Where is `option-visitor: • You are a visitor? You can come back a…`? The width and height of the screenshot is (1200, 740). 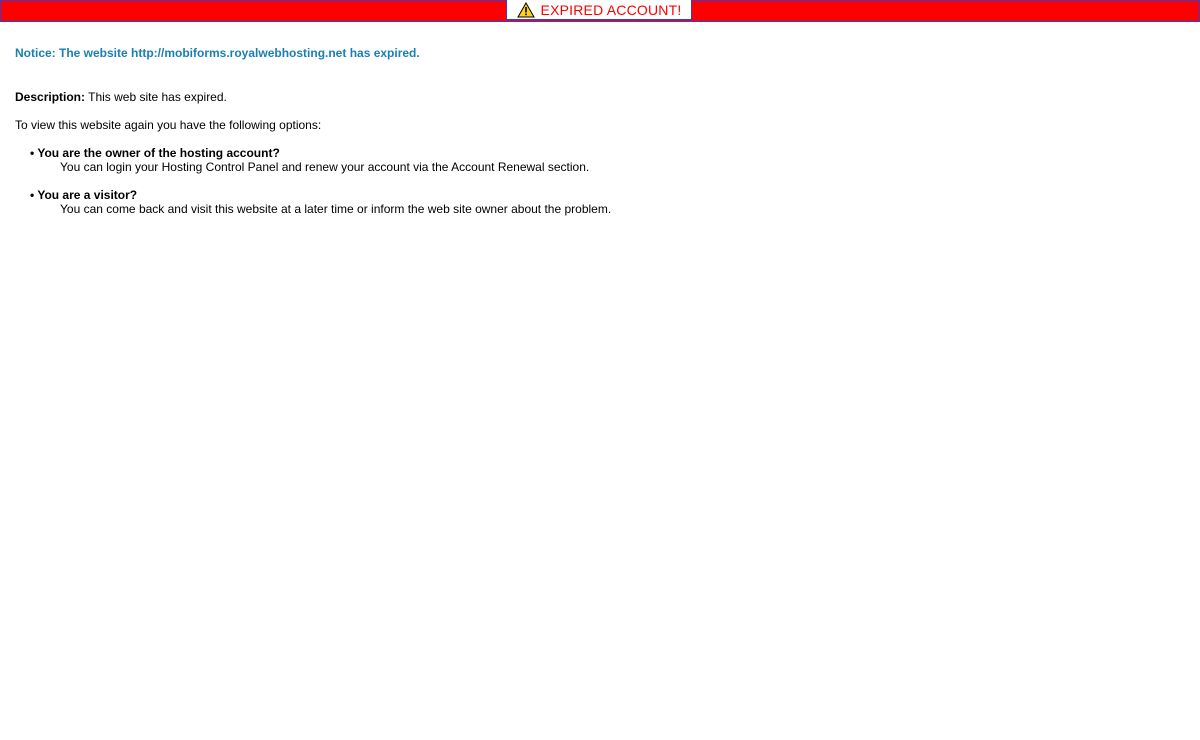
option-visitor: • You are a visitor? You can come back a… is located at coordinates (607, 202).